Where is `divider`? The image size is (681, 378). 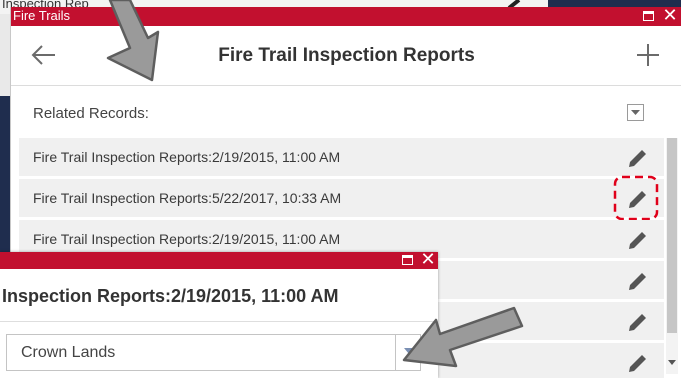 divider is located at coordinates (219, 321).